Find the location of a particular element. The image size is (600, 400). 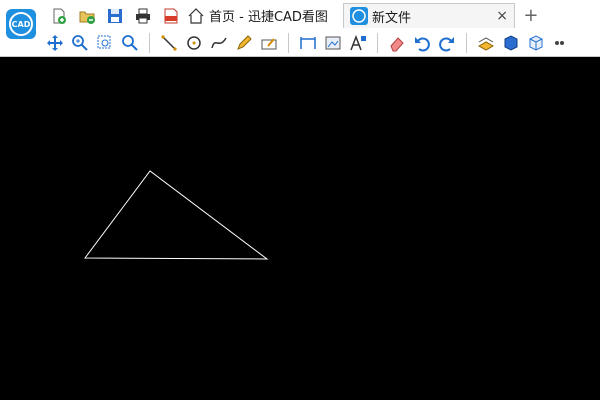

more-tools-button is located at coordinates (561, 43).